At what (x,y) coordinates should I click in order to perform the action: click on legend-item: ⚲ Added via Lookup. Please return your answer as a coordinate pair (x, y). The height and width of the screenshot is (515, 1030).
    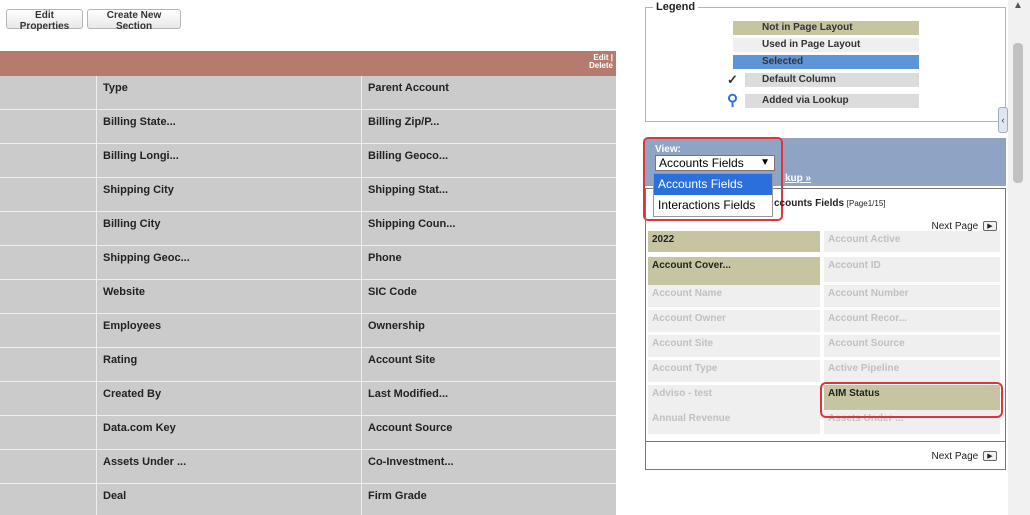
    Looking at the image, I should click on (823, 100).